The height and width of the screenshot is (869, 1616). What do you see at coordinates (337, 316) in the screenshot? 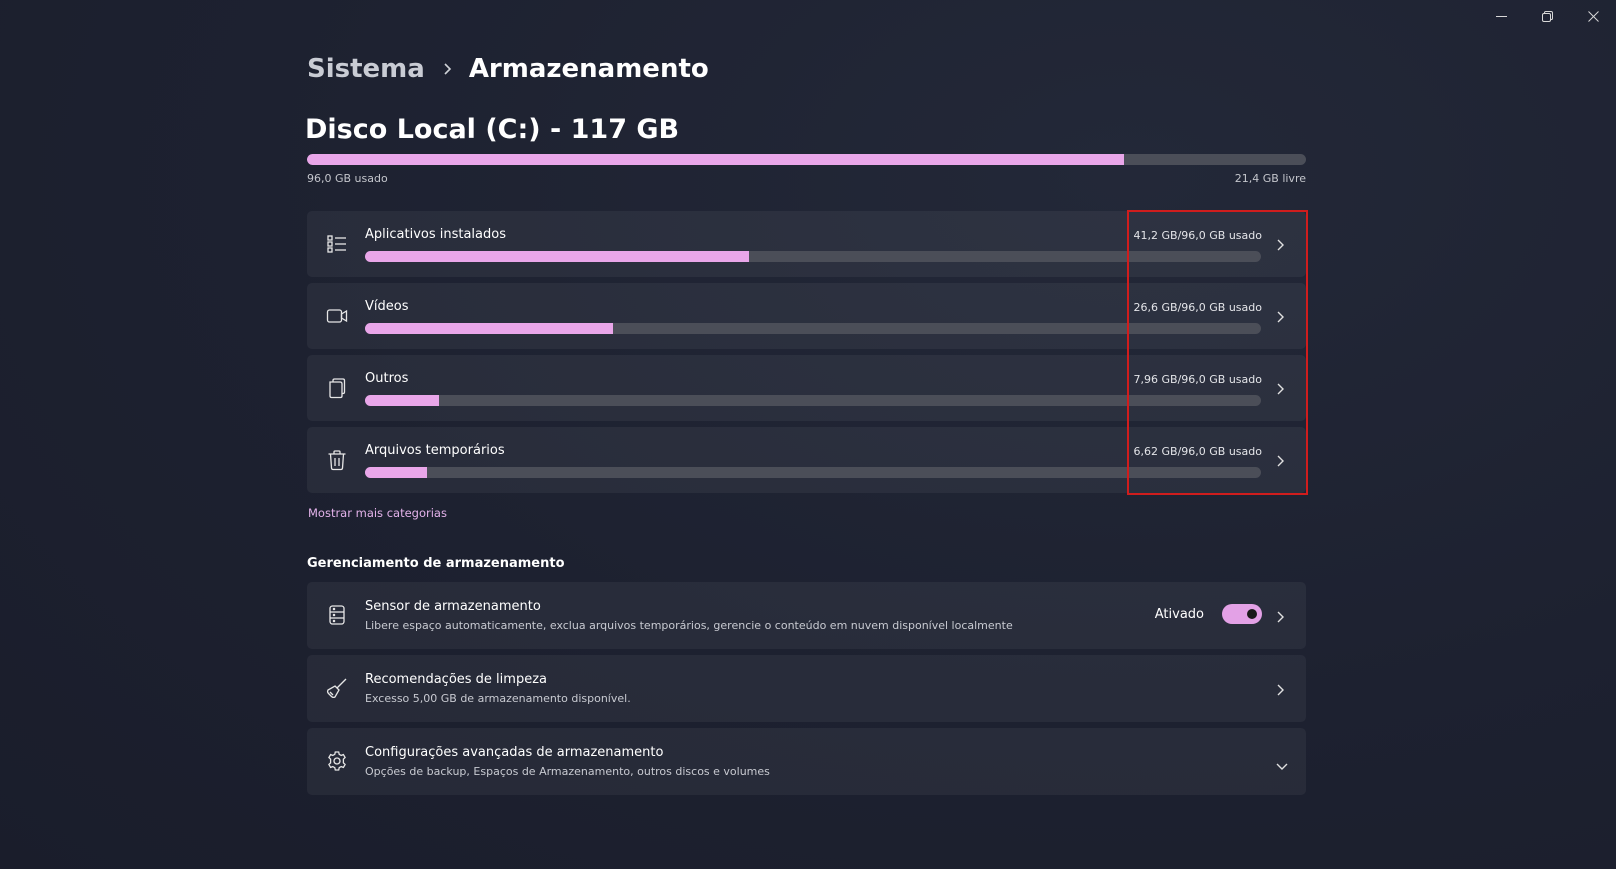
I see `video-camera-icon` at bounding box center [337, 316].